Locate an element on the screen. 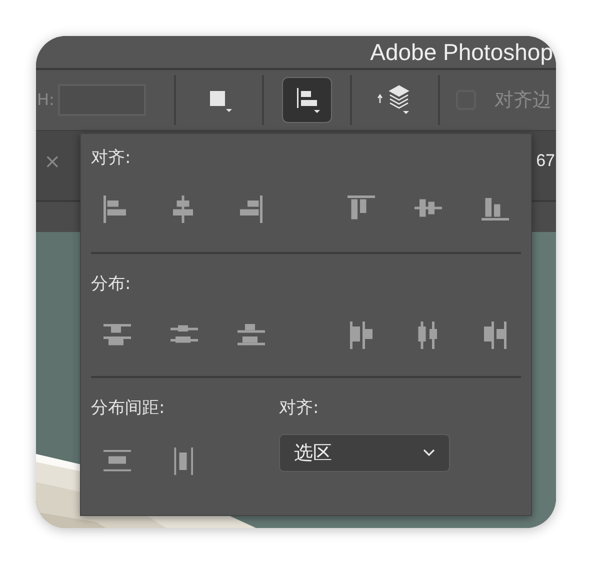 This screenshot has height=564, width=592. section-label: 分布: is located at coordinates (111, 284).